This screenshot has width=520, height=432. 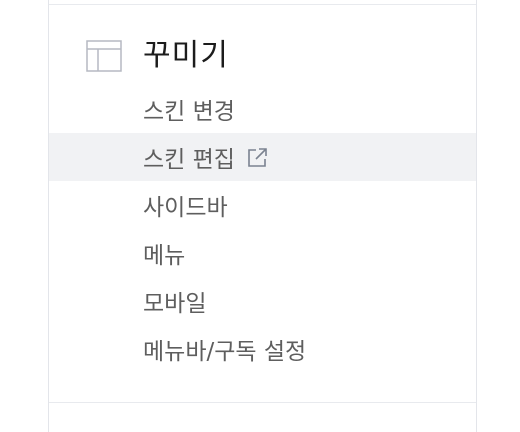 What do you see at coordinates (262, 109) in the screenshot?
I see `menu-item-skin-change: 스킨 변경` at bounding box center [262, 109].